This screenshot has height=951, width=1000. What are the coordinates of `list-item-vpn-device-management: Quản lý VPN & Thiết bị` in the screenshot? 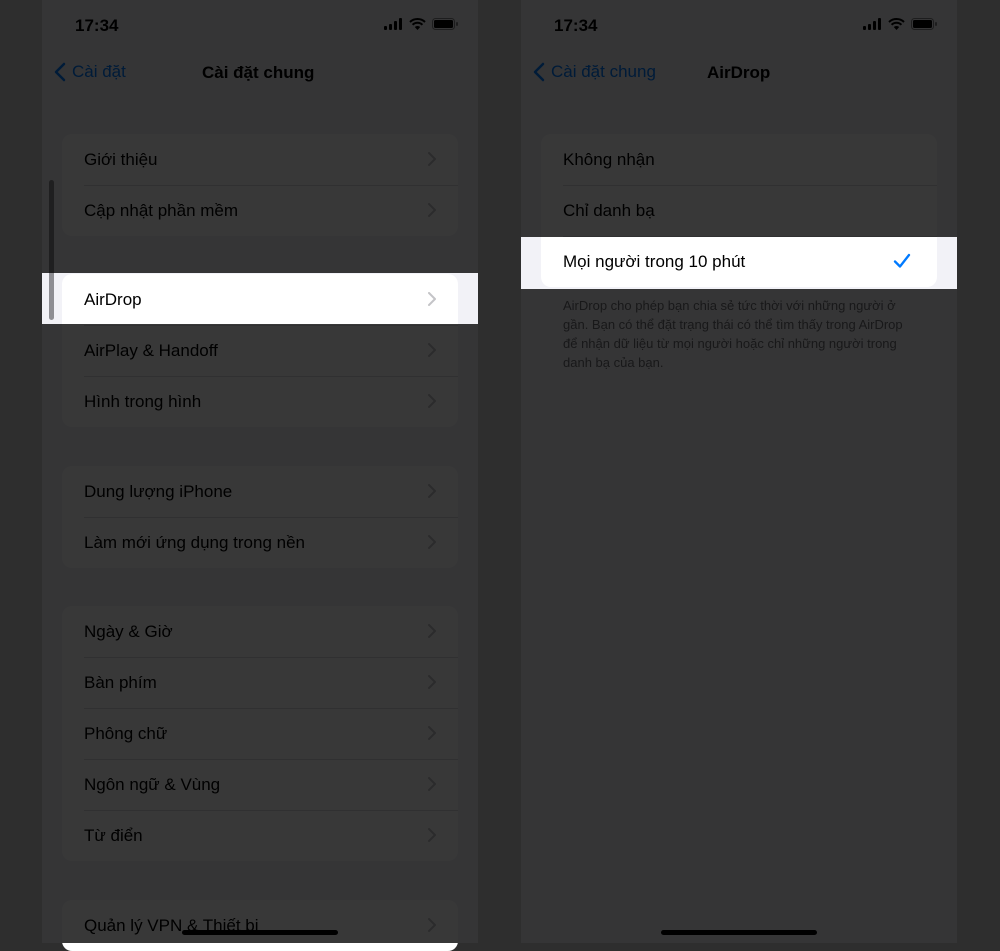 It's located at (260, 925).